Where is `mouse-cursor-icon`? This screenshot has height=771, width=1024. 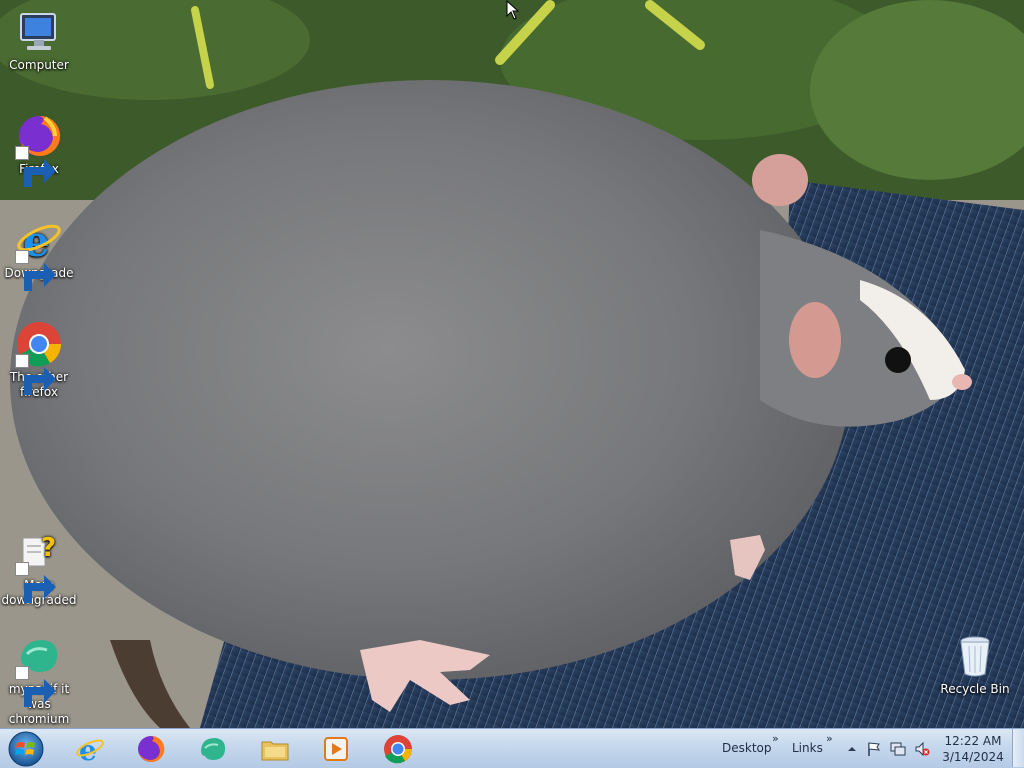
mouse-cursor-icon is located at coordinates (513, 10).